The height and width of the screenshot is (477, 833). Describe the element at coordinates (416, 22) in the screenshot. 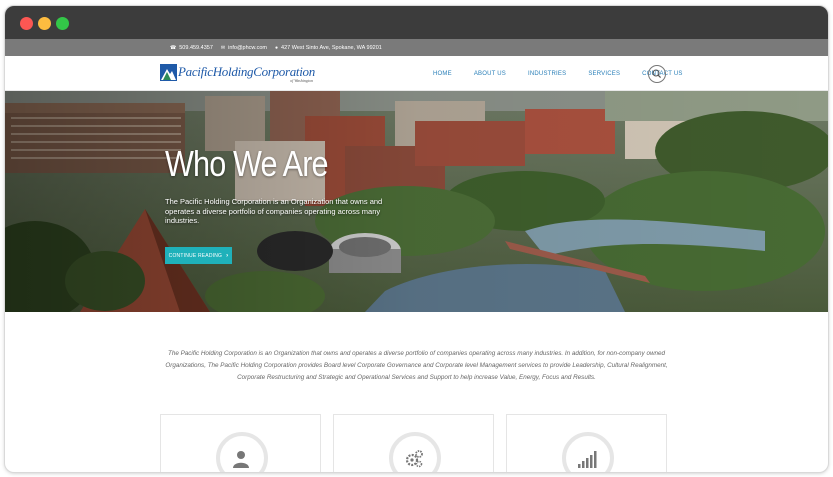

I see `window-titlebar` at that location.